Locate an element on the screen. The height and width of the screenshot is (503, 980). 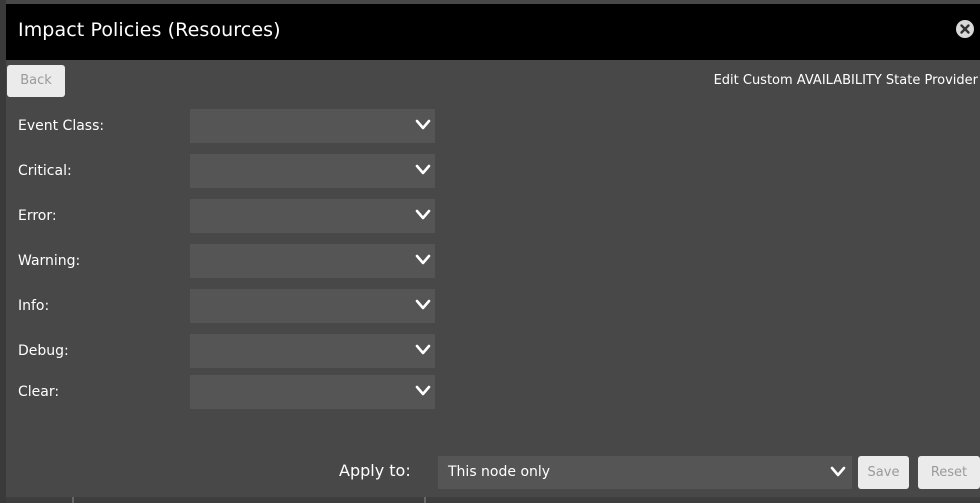
warning-select is located at coordinates (312, 261).